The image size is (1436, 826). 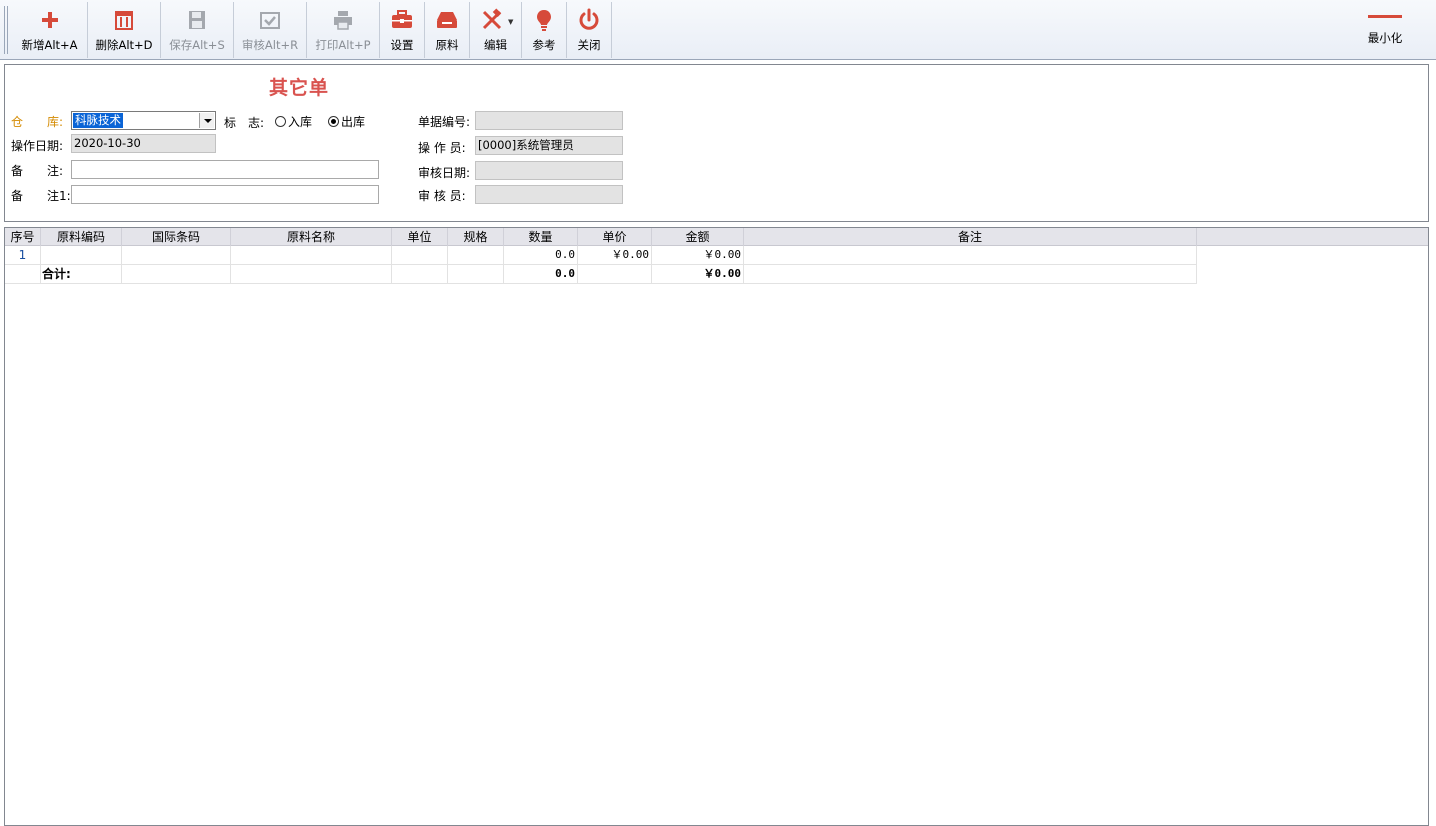 I want to click on total-remark-blank, so click(x=970, y=274).